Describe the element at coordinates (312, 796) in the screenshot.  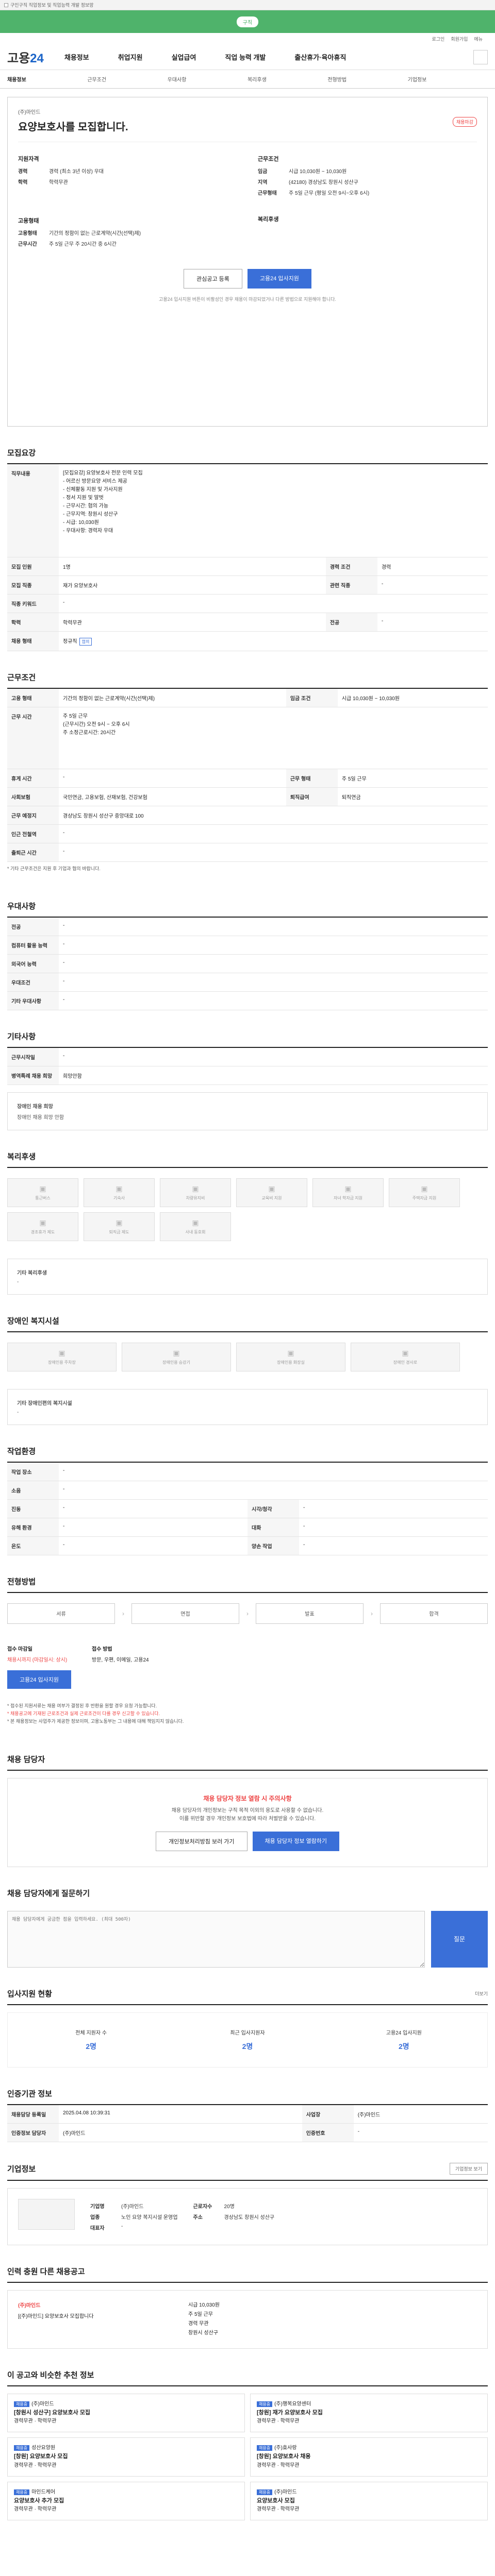
I see `table-header: 퇴직급여` at that location.